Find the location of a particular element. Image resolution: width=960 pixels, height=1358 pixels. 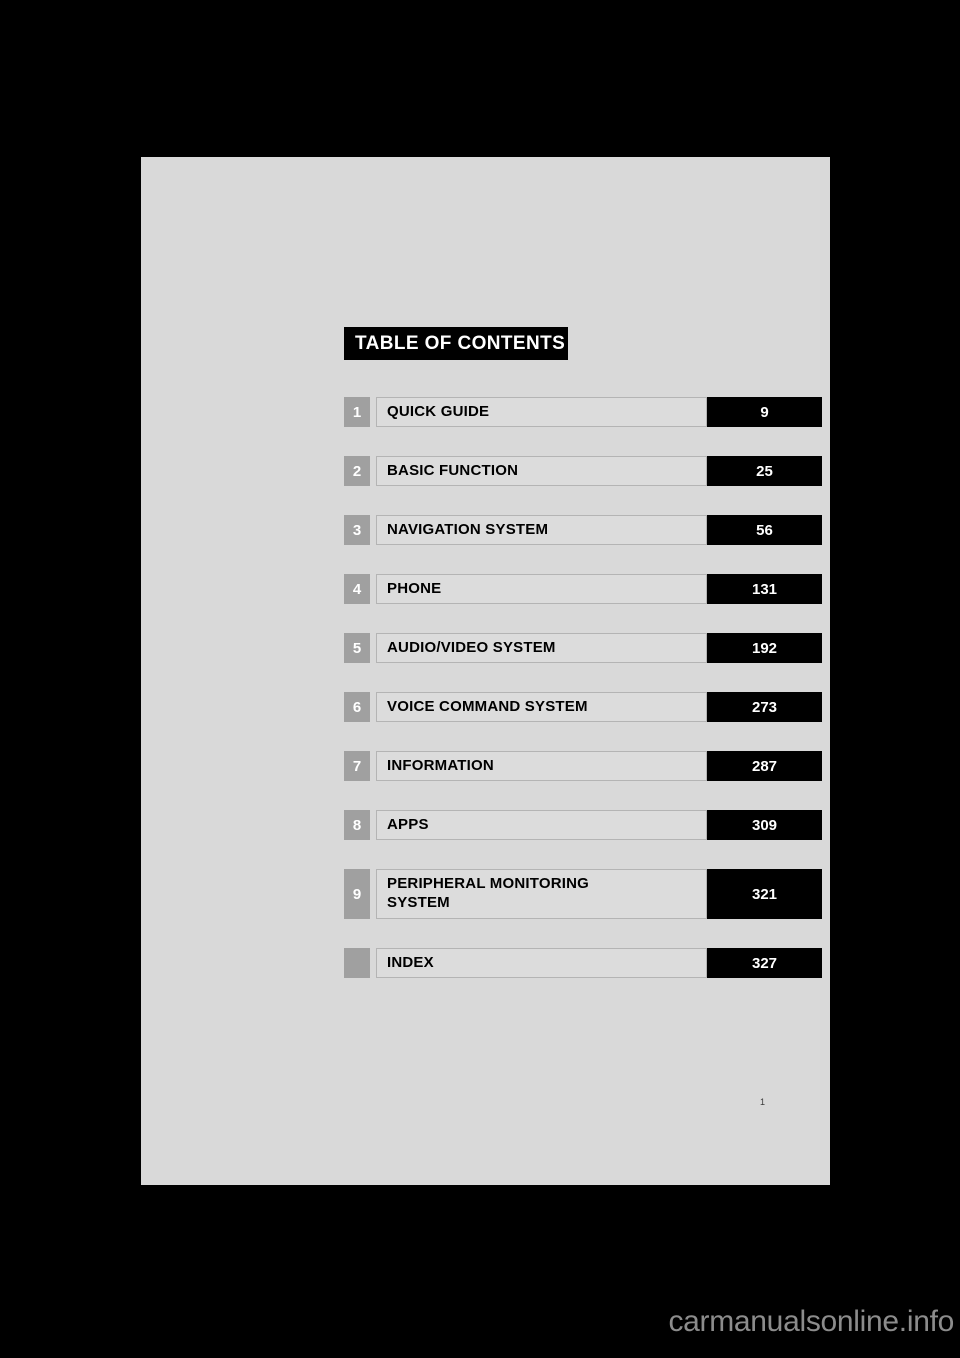

toc-chapter-number: 1 is located at coordinates (357, 412).